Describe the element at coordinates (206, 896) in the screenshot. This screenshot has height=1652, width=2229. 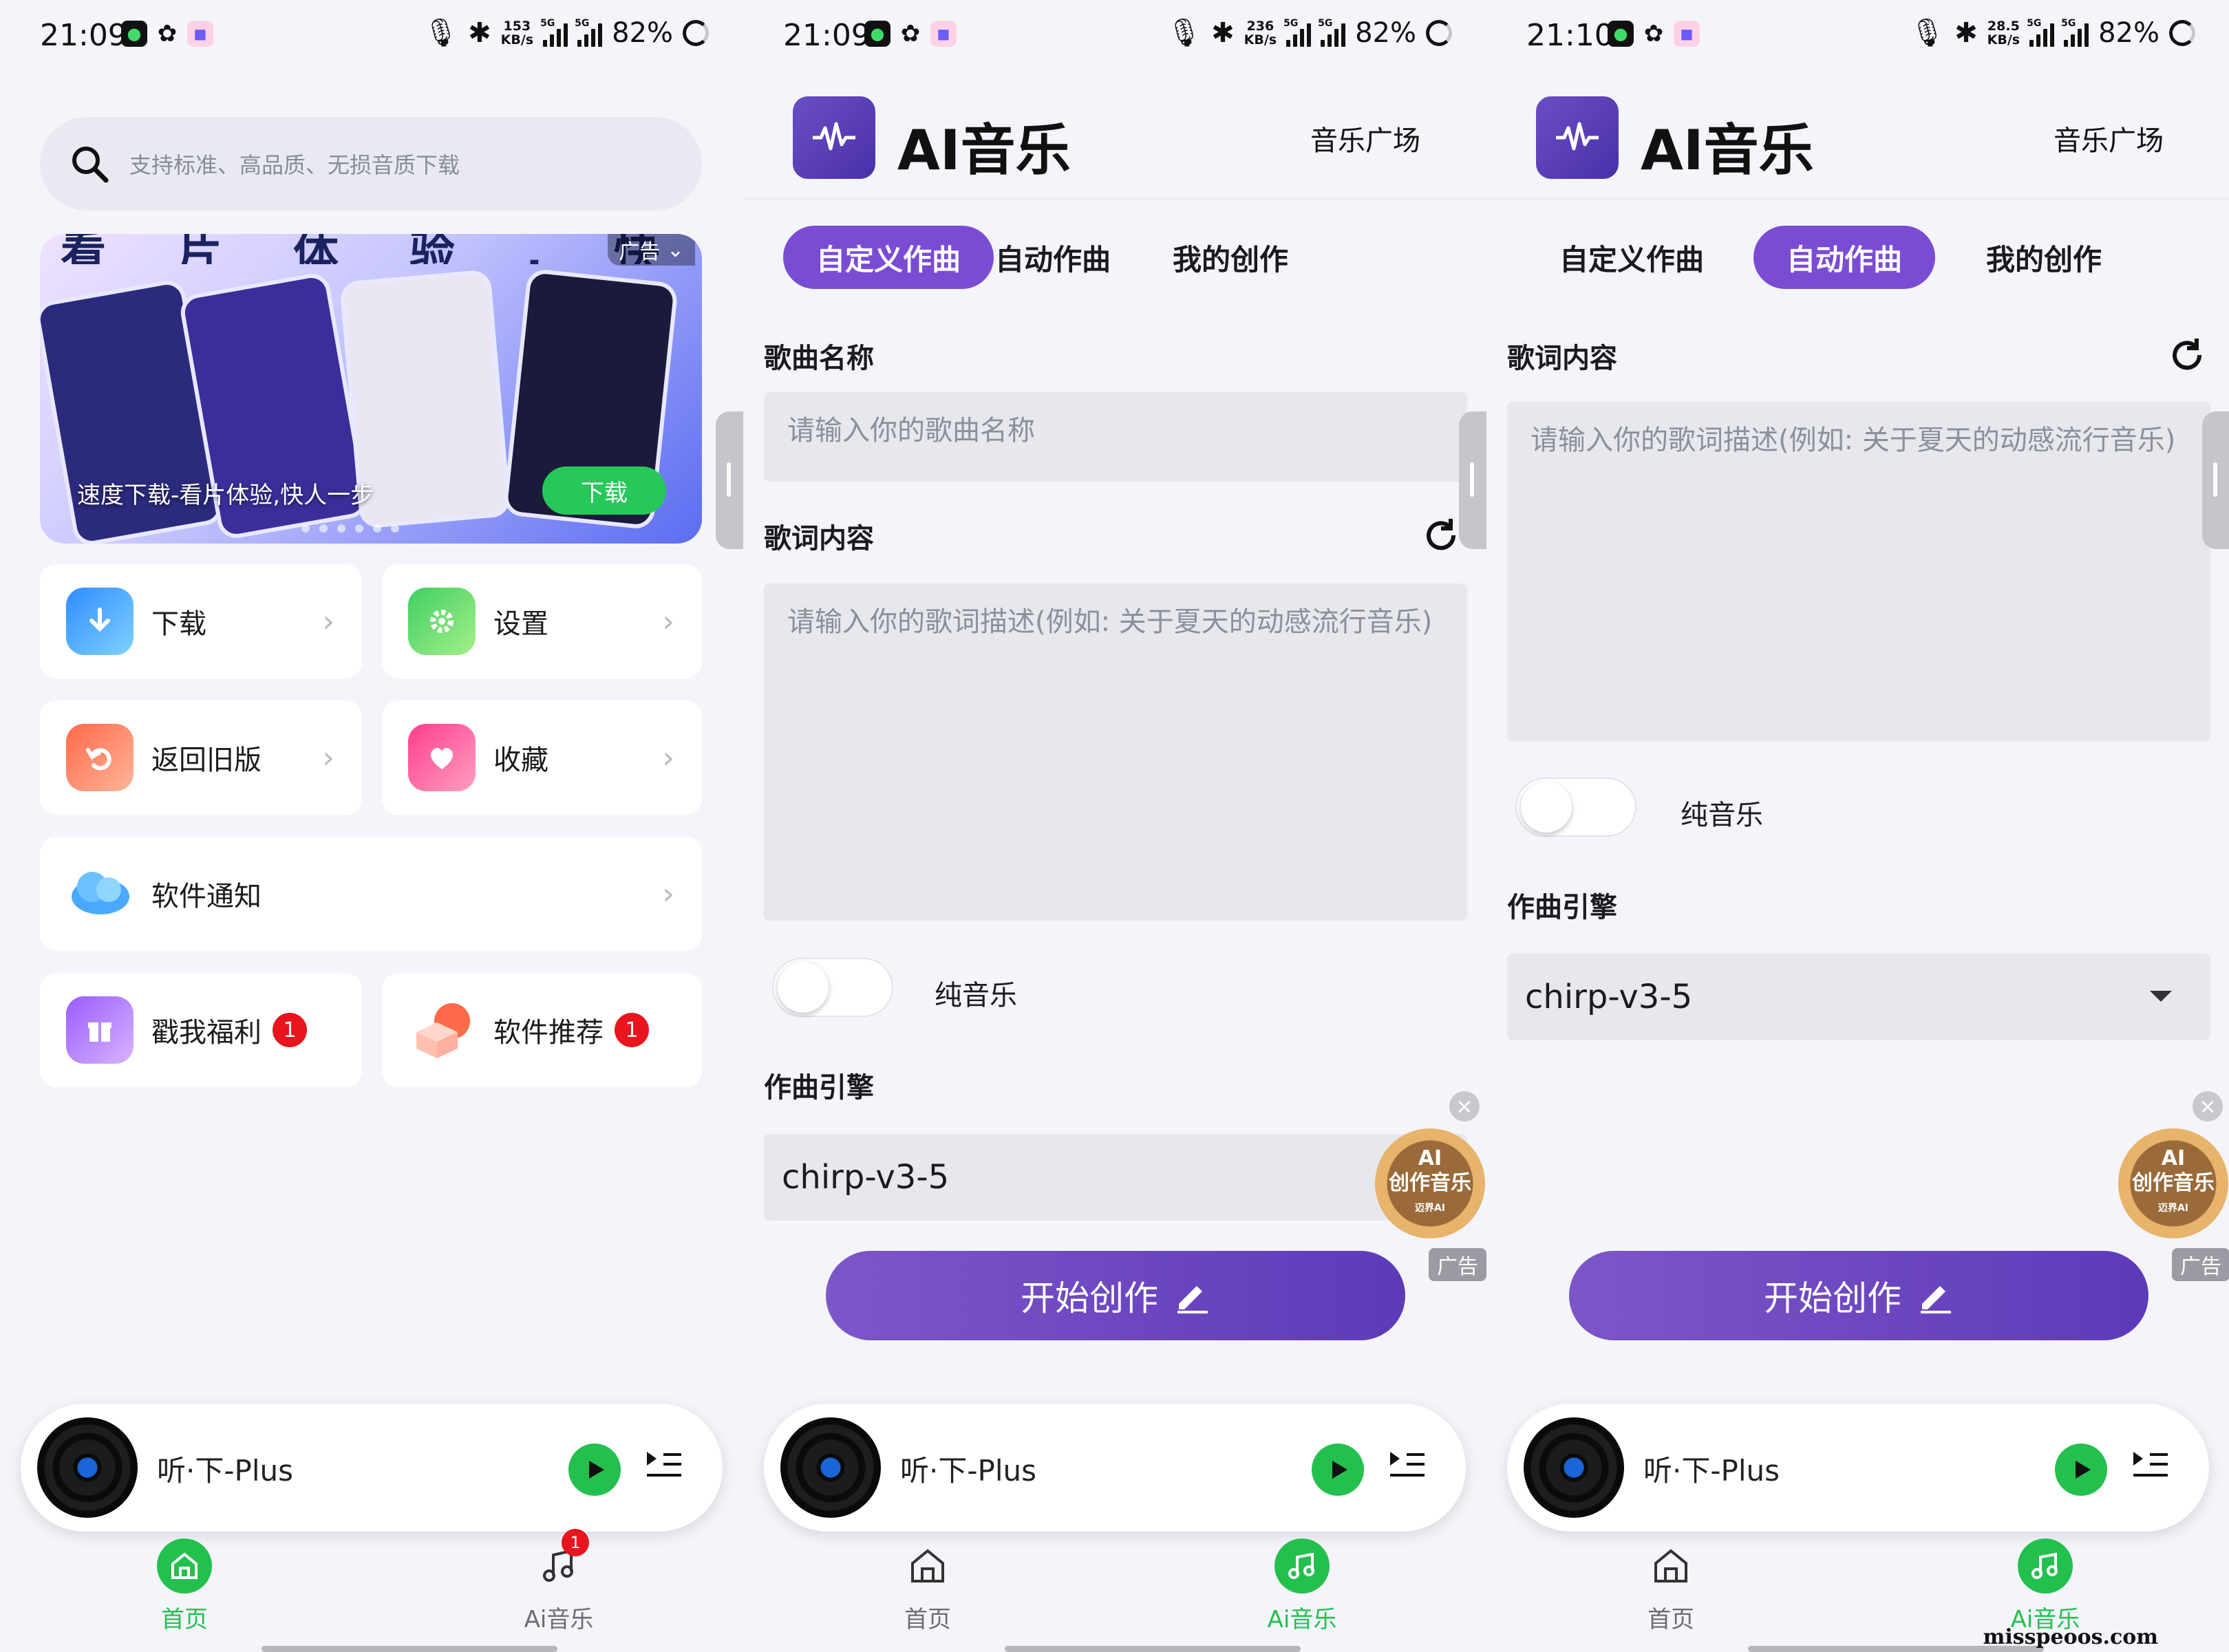
I see `card-label: 软件通知` at that location.